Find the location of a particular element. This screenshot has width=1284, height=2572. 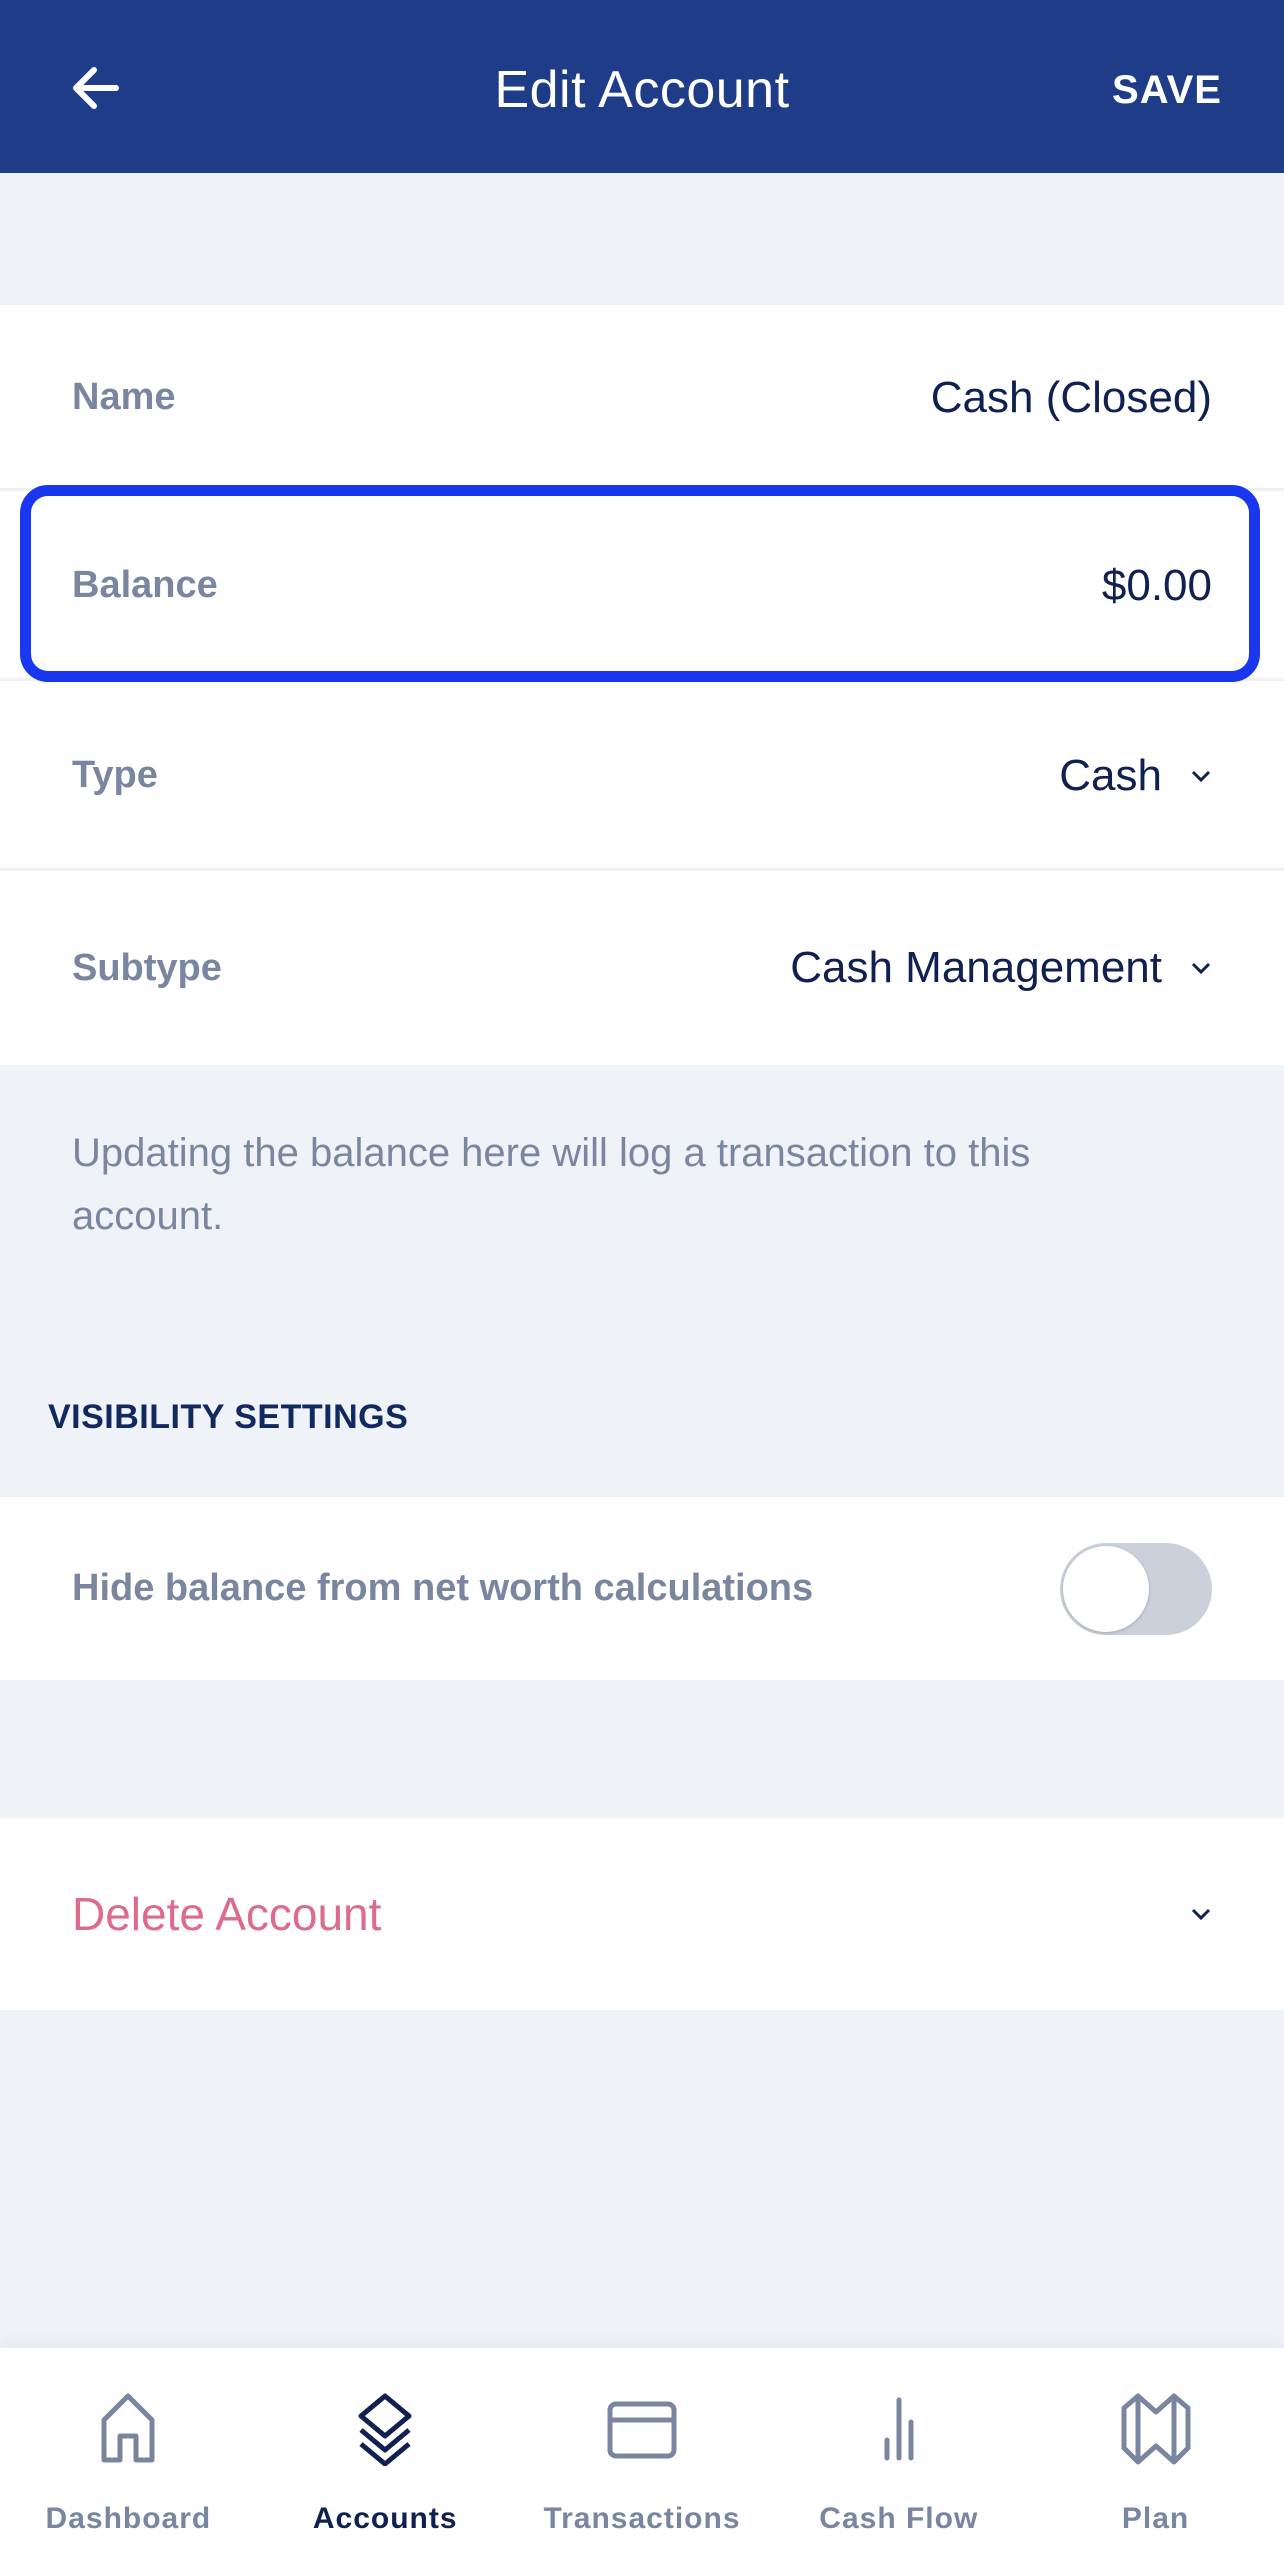

subtype-value: Cash Management is located at coordinates (976, 967).